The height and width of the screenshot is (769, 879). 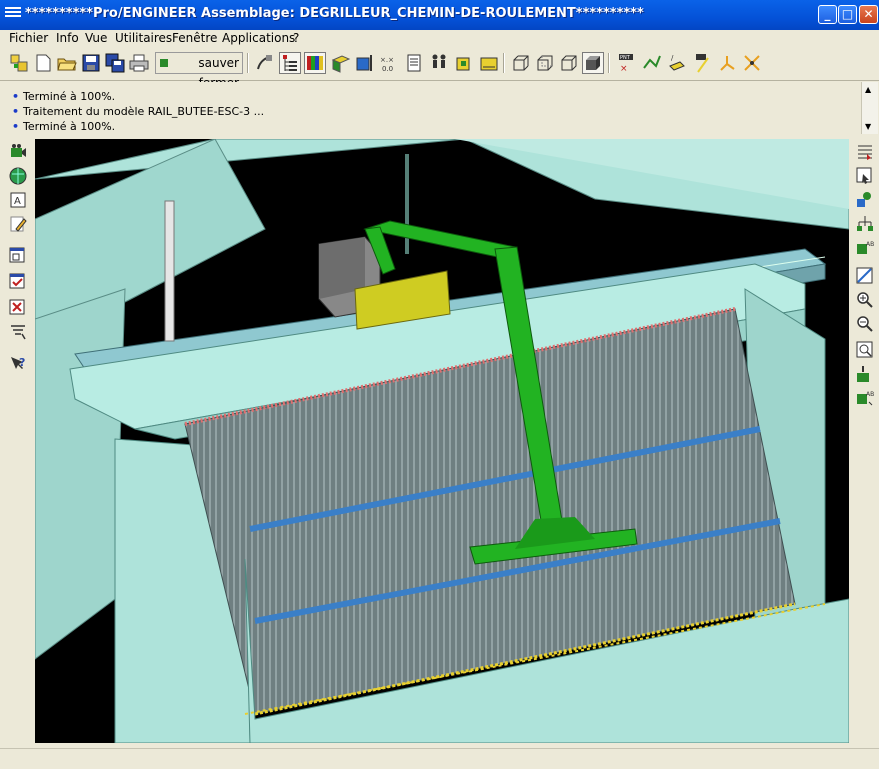 I want to click on repaint-icon, so click(x=265, y=63).